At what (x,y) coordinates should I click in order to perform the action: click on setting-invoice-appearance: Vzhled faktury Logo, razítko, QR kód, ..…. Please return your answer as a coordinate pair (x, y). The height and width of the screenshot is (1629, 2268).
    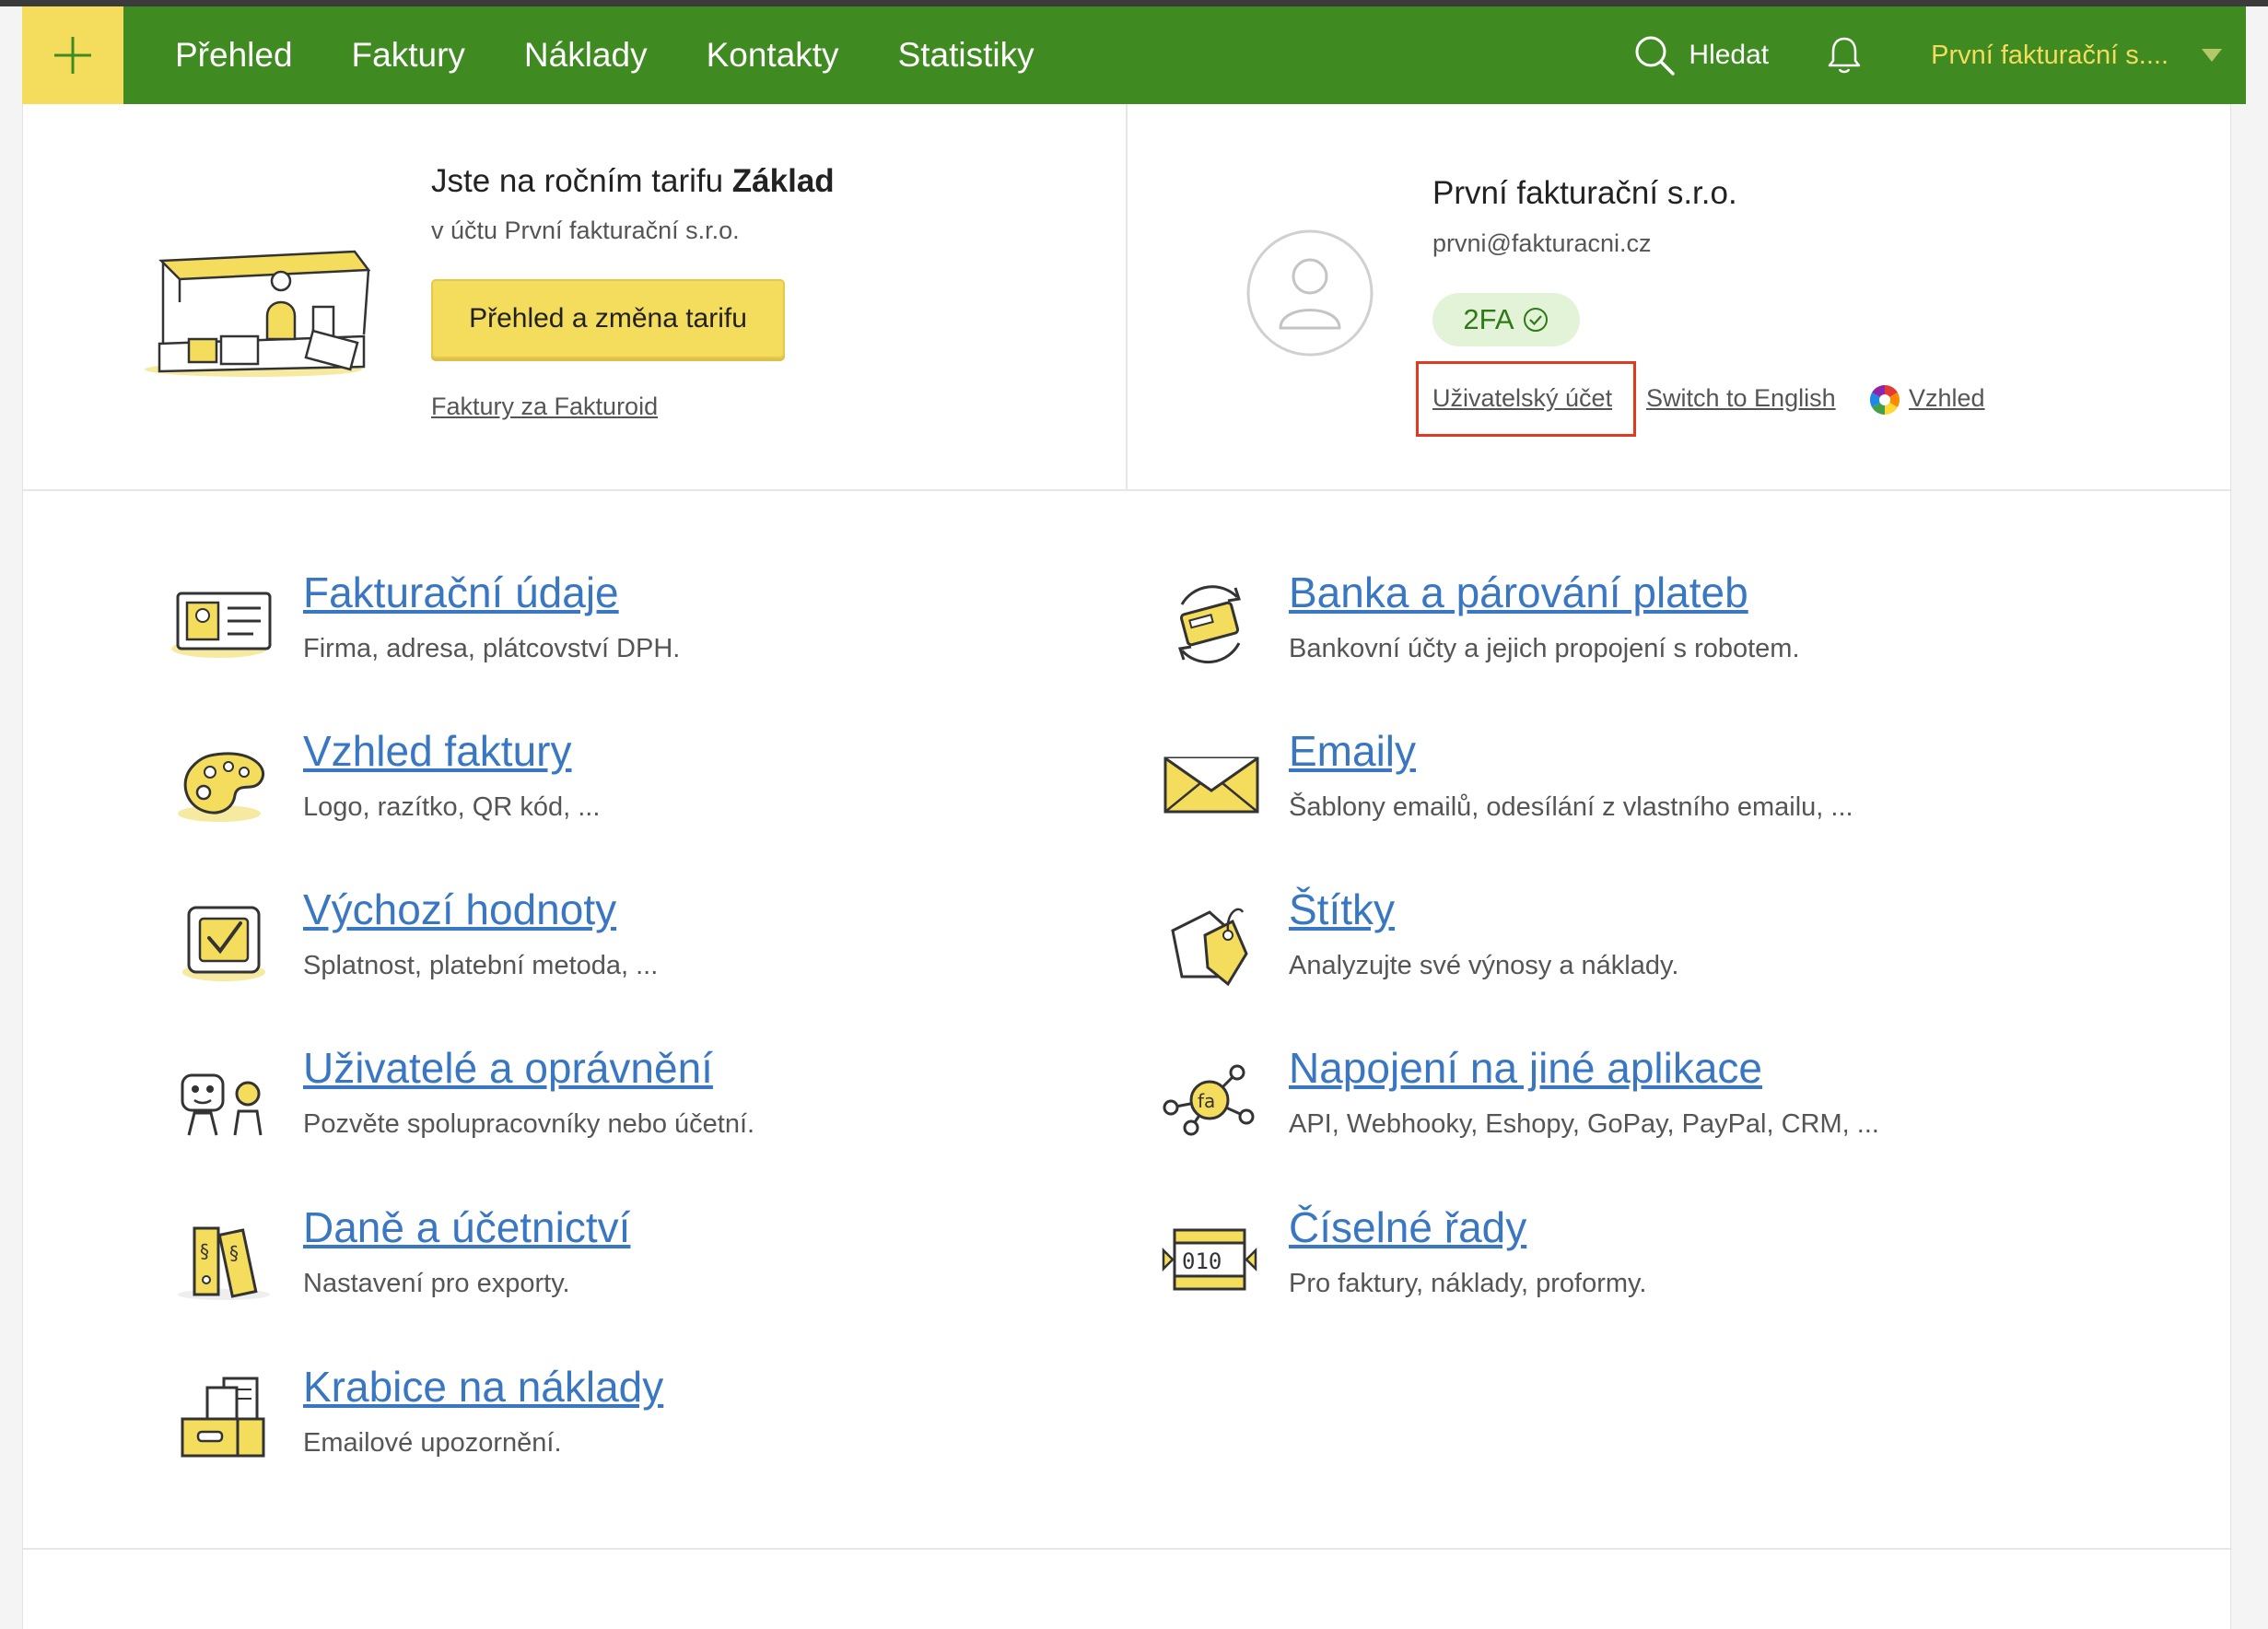
    Looking at the image, I should click on (583, 786).